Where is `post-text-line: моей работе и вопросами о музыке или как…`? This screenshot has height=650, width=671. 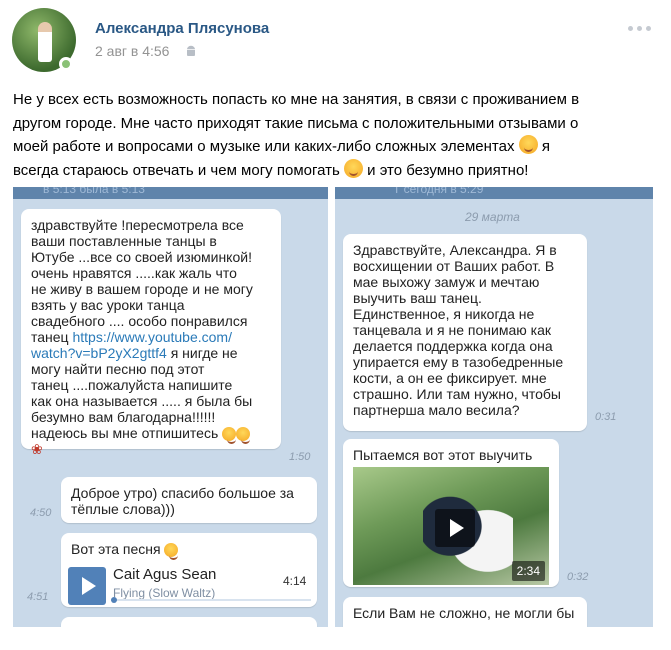
post-text-line: моей работе и вопросами о музыке или как… is located at coordinates (333, 147).